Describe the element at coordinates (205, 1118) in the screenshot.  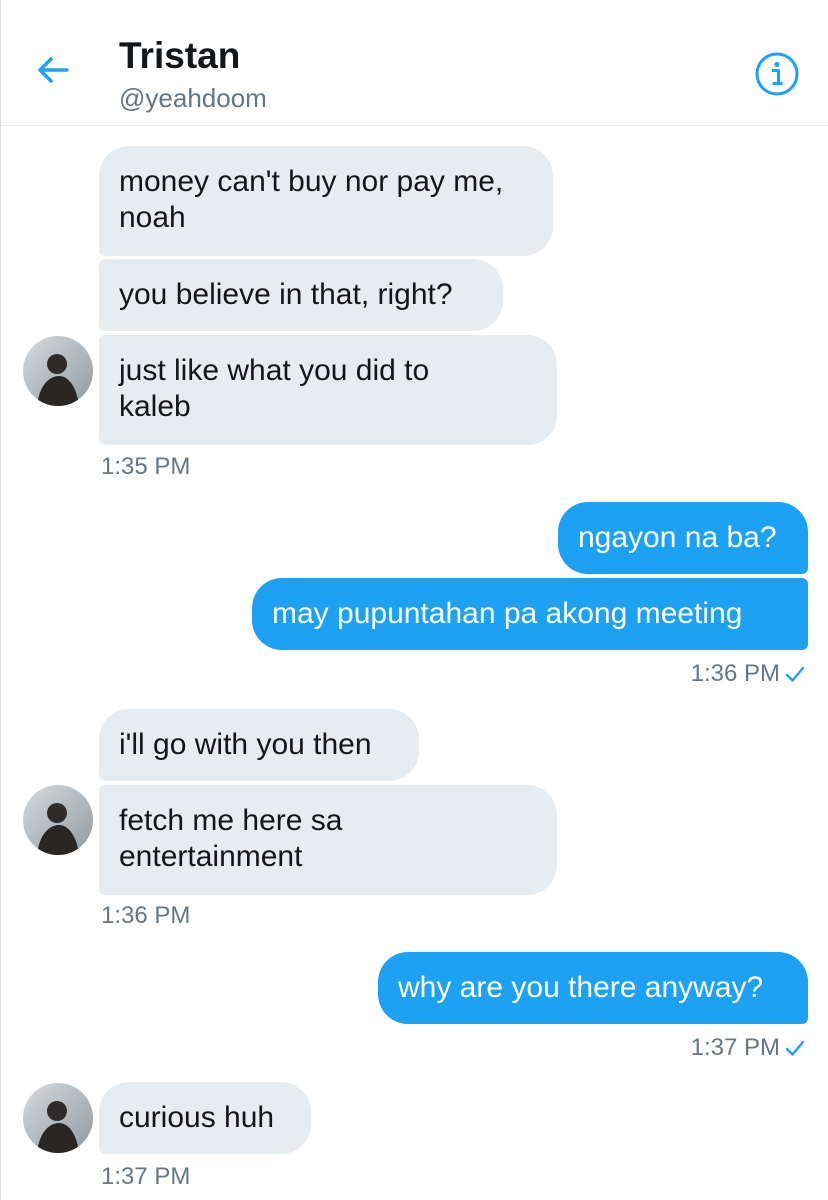
I see `incoming-message: curious huh` at that location.